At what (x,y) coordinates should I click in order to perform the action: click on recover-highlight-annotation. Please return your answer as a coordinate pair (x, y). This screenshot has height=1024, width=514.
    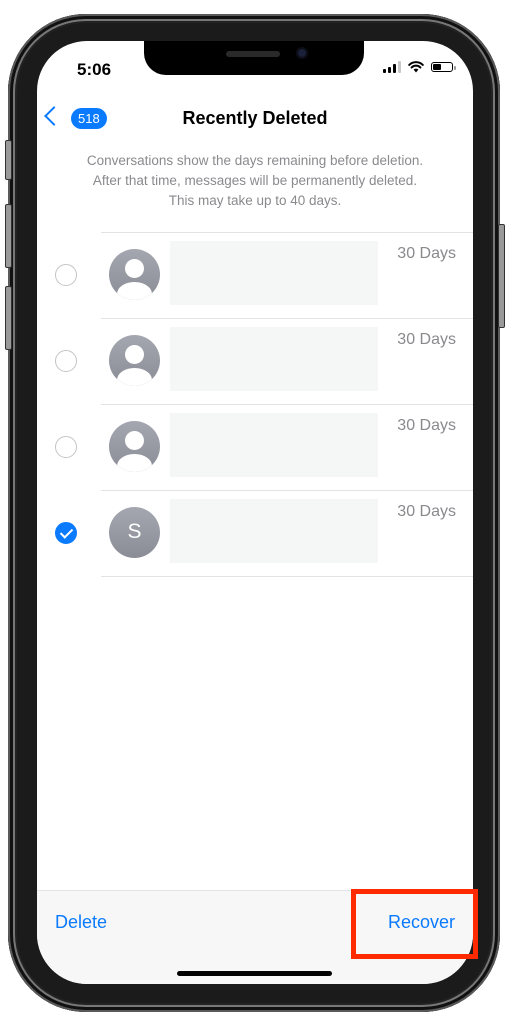
    Looking at the image, I should click on (414, 924).